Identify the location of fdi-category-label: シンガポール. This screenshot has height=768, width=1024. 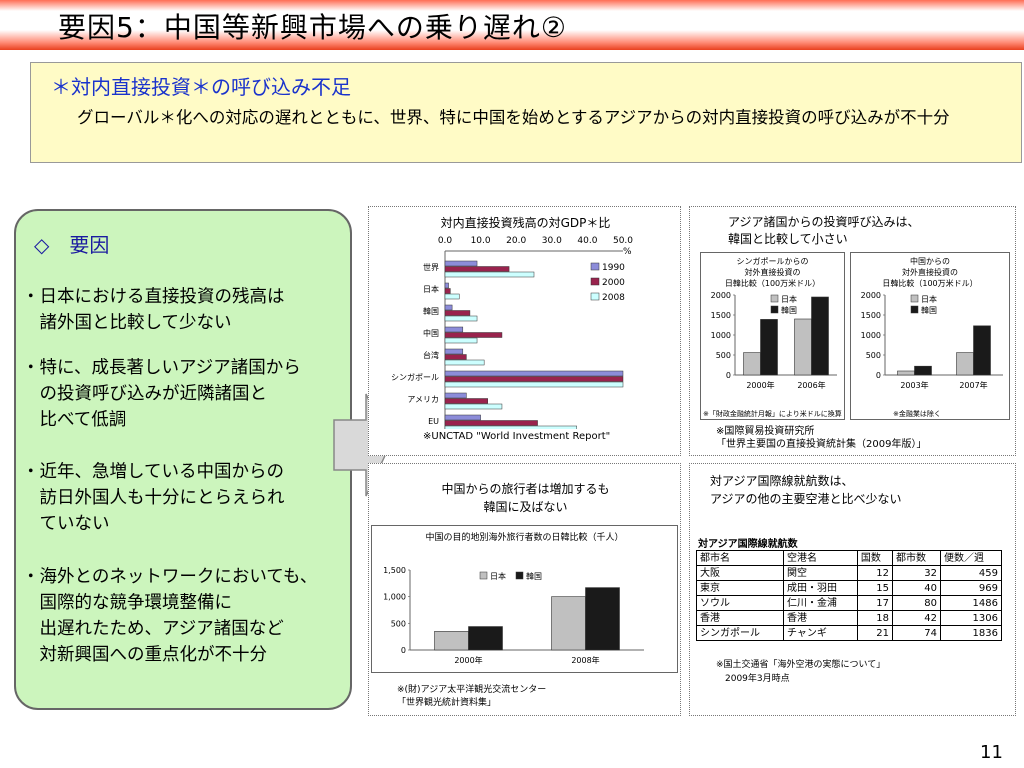
(415, 377).